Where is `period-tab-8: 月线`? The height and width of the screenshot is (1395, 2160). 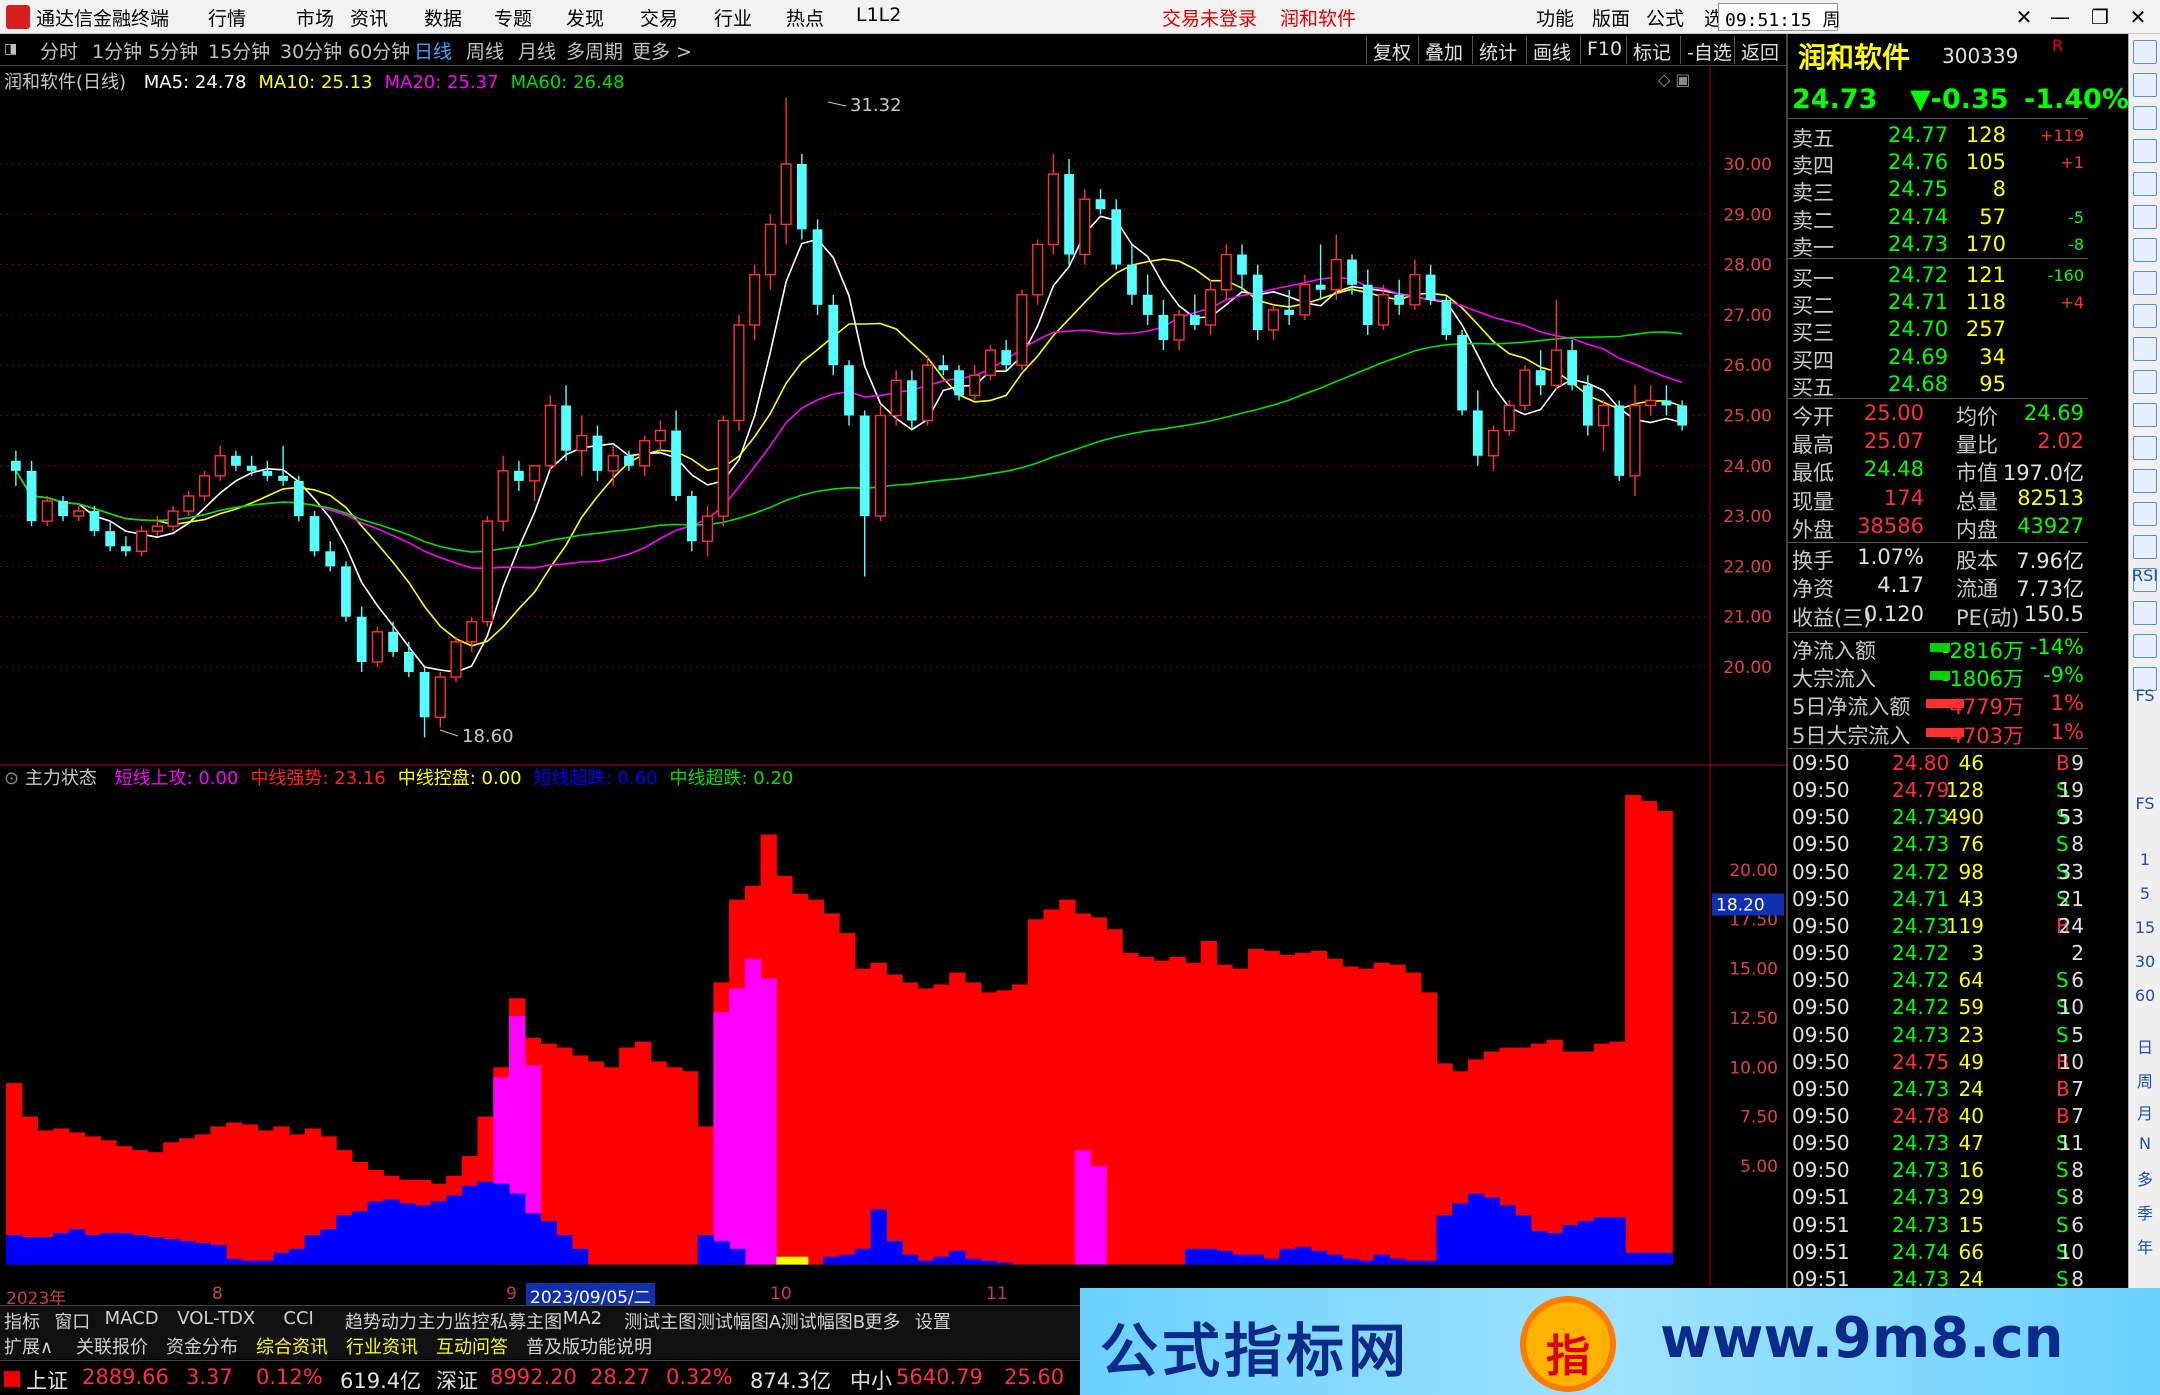 period-tab-8: 月线 is located at coordinates (537, 50).